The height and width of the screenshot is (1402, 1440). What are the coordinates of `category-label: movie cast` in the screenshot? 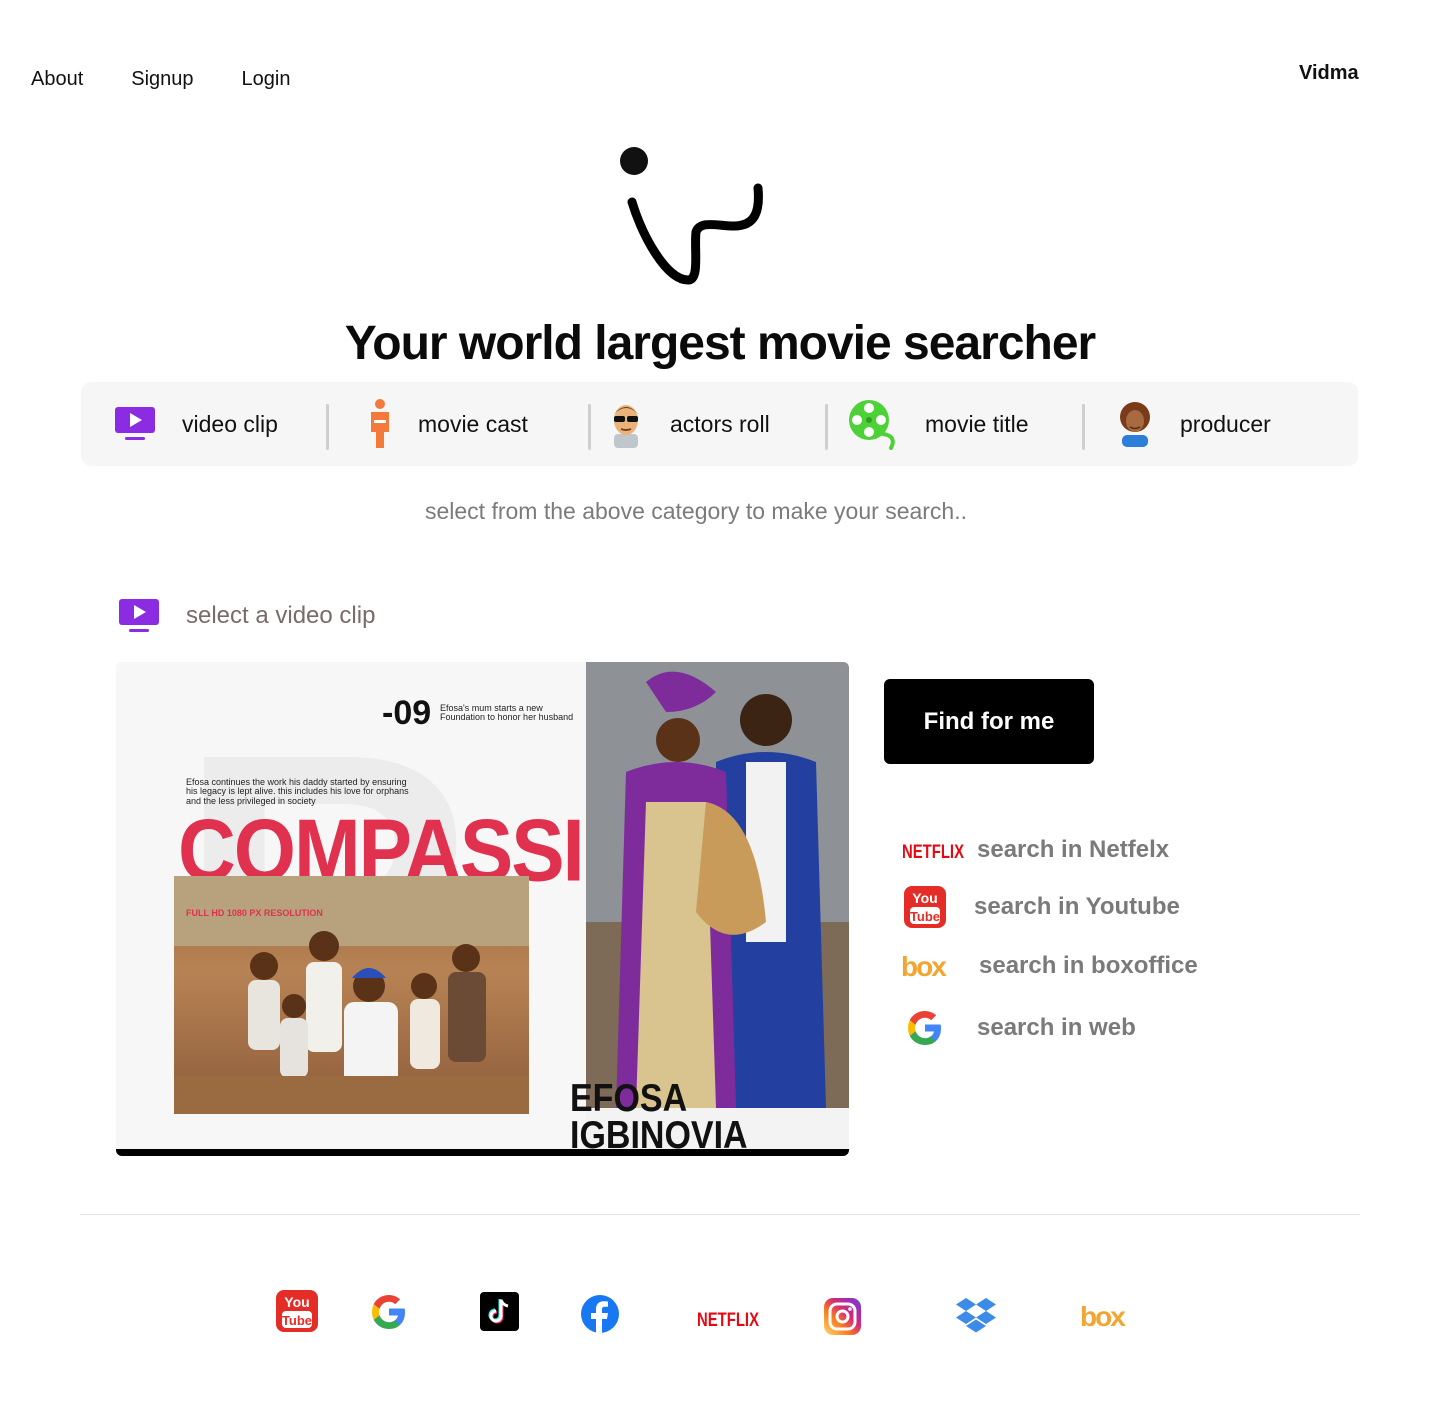 It's located at (473, 423).